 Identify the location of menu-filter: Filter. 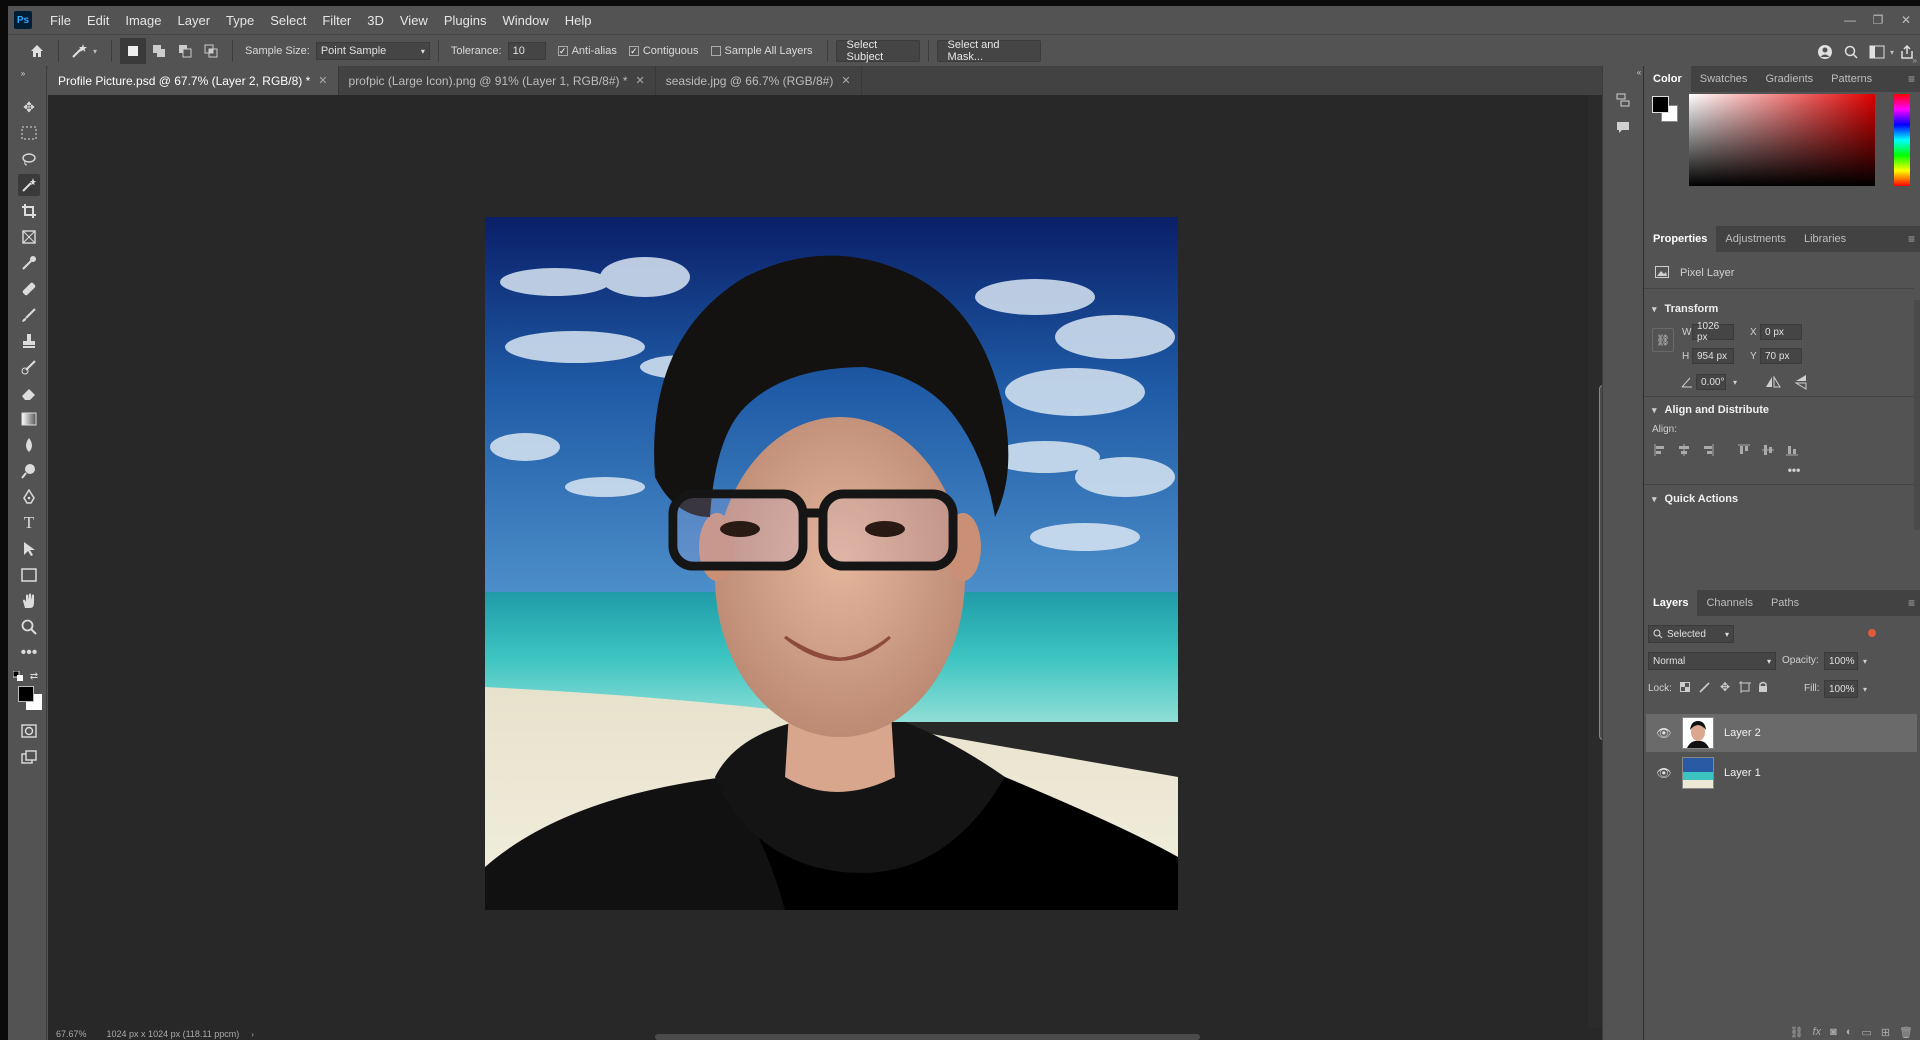
(336, 20).